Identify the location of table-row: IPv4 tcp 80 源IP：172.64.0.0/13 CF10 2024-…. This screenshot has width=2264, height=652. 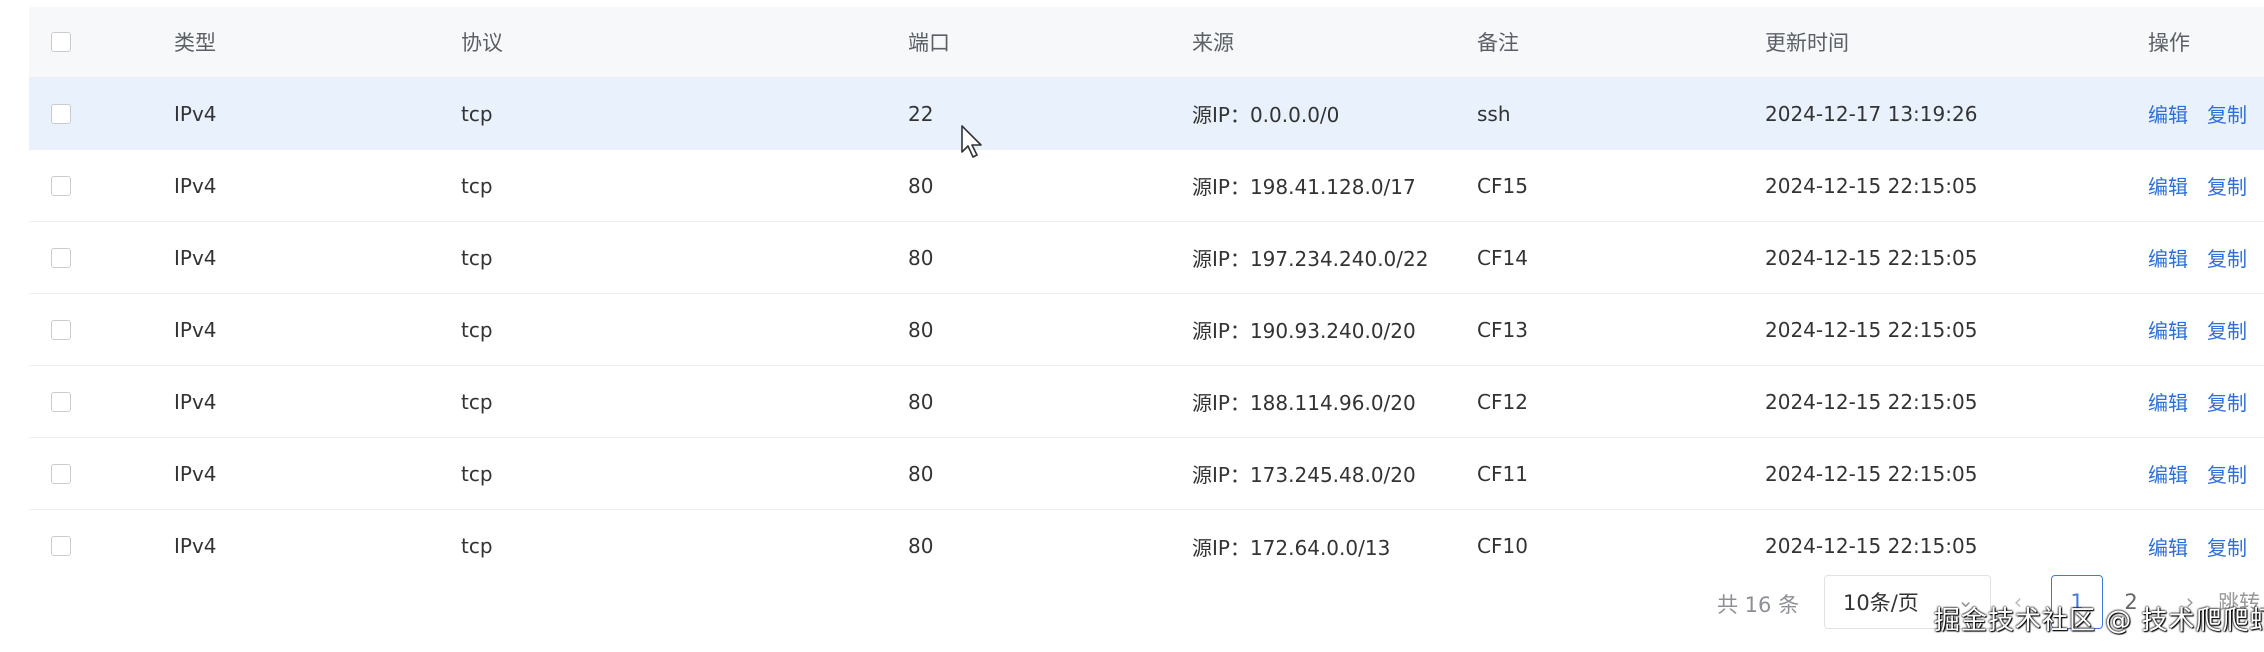
(1146, 546).